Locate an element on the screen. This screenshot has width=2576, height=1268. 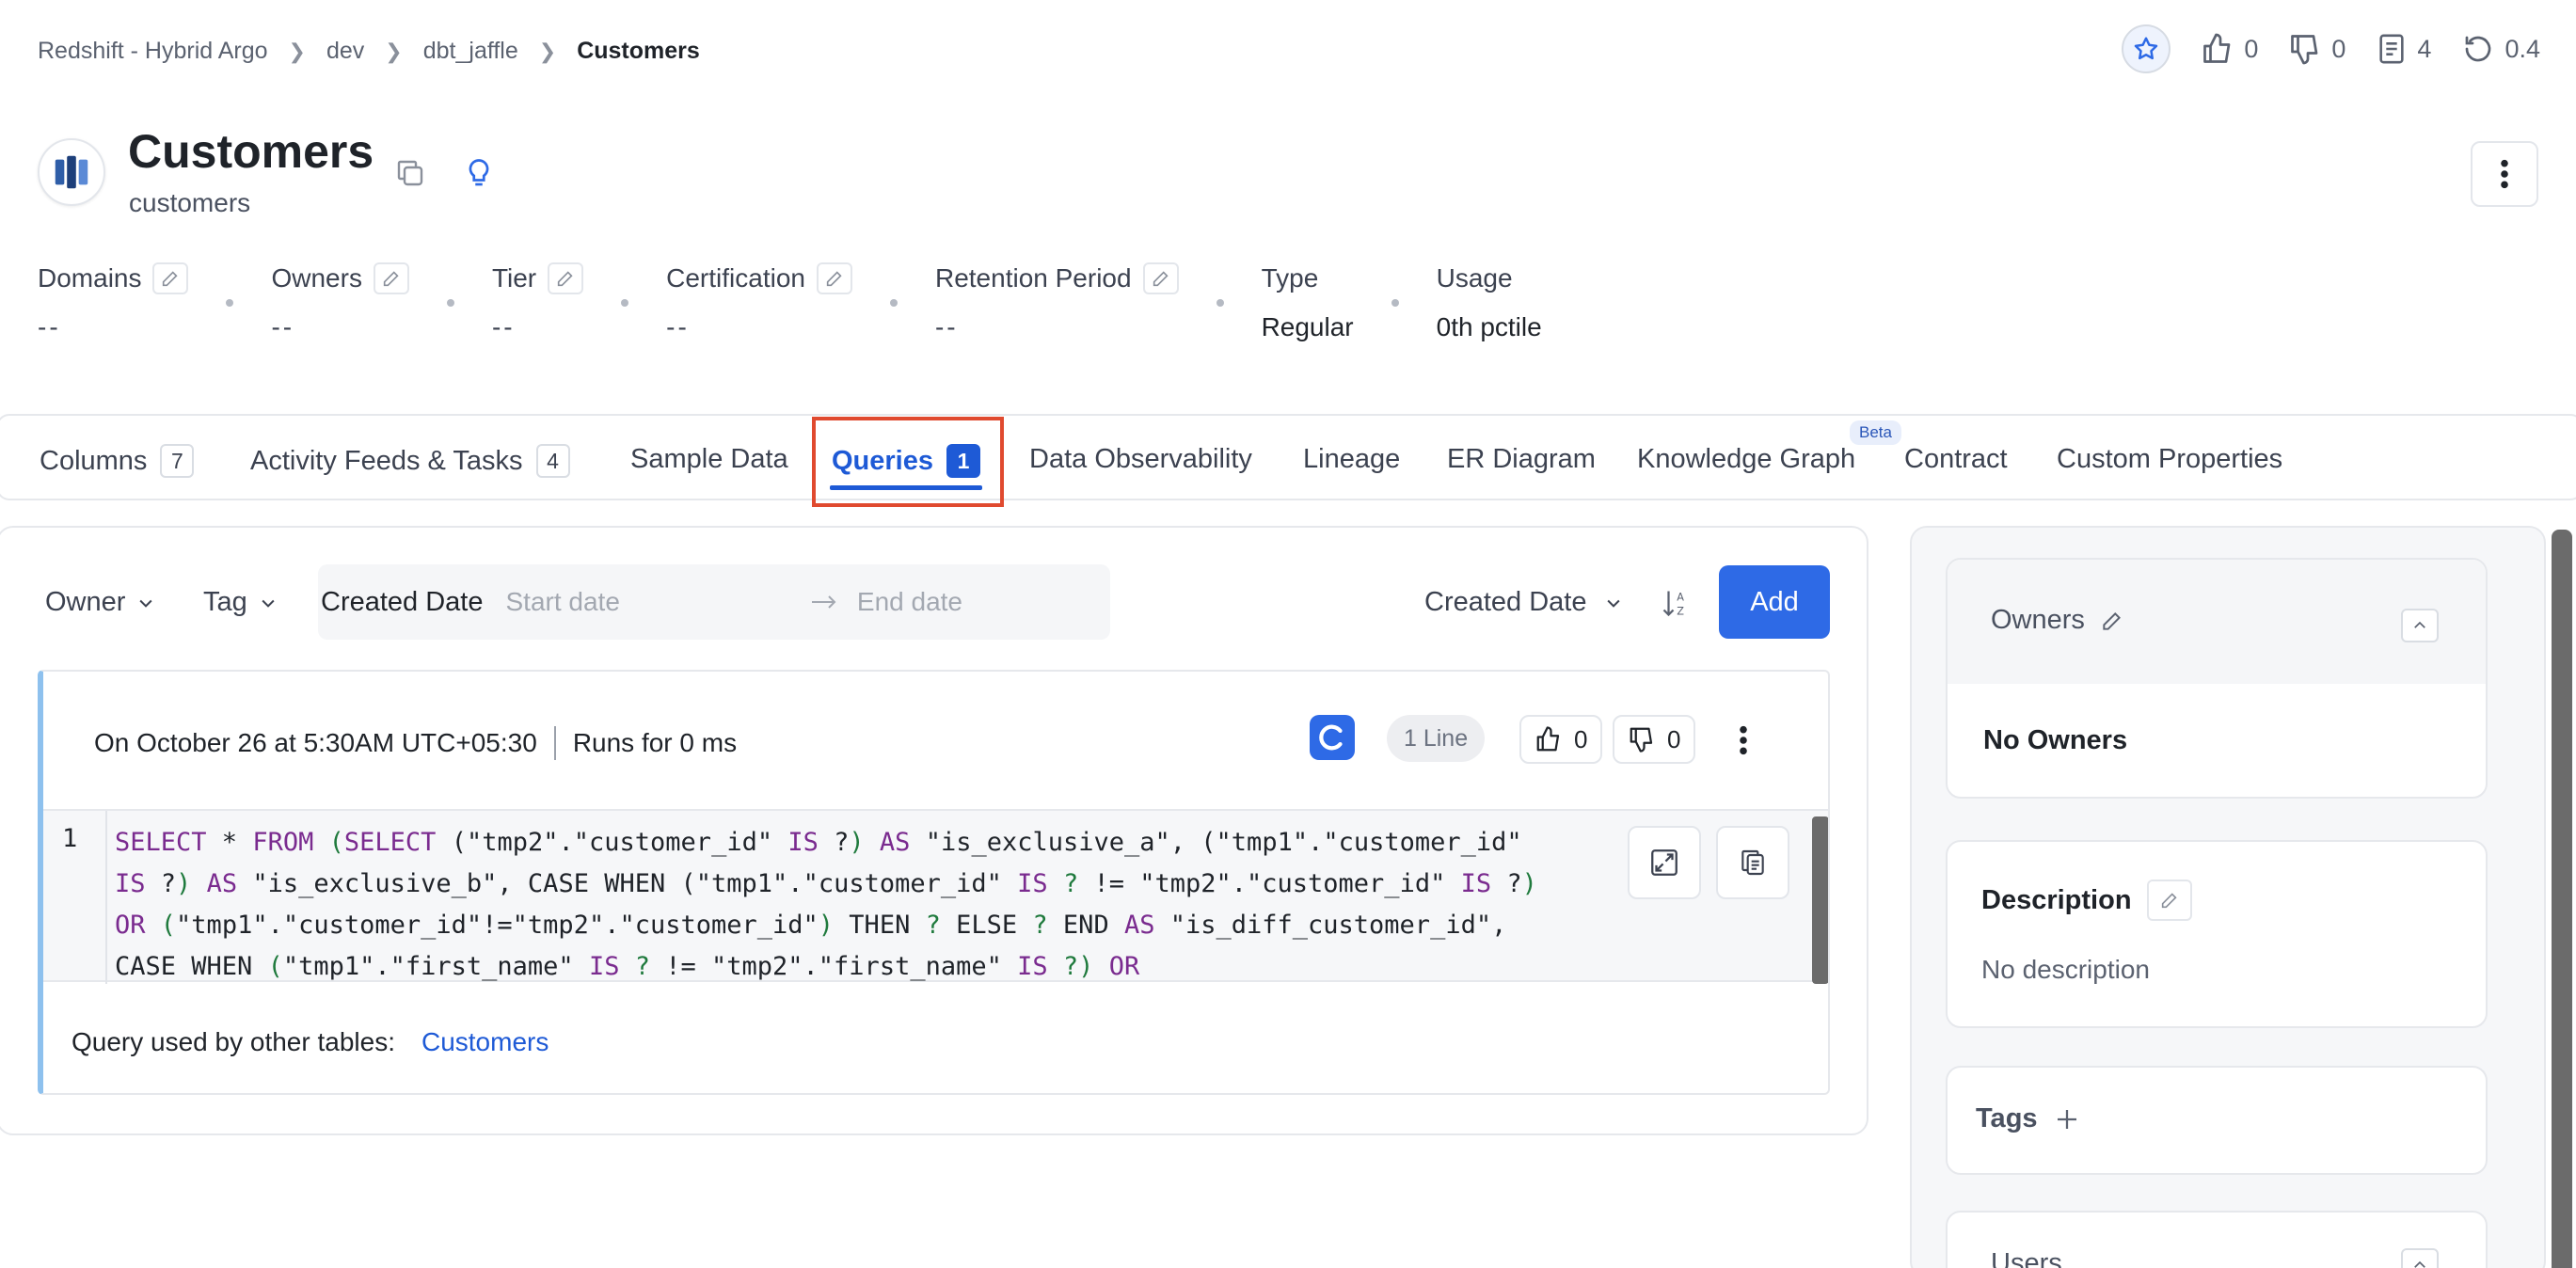
tab-label: ER Diagram is located at coordinates (1521, 459).